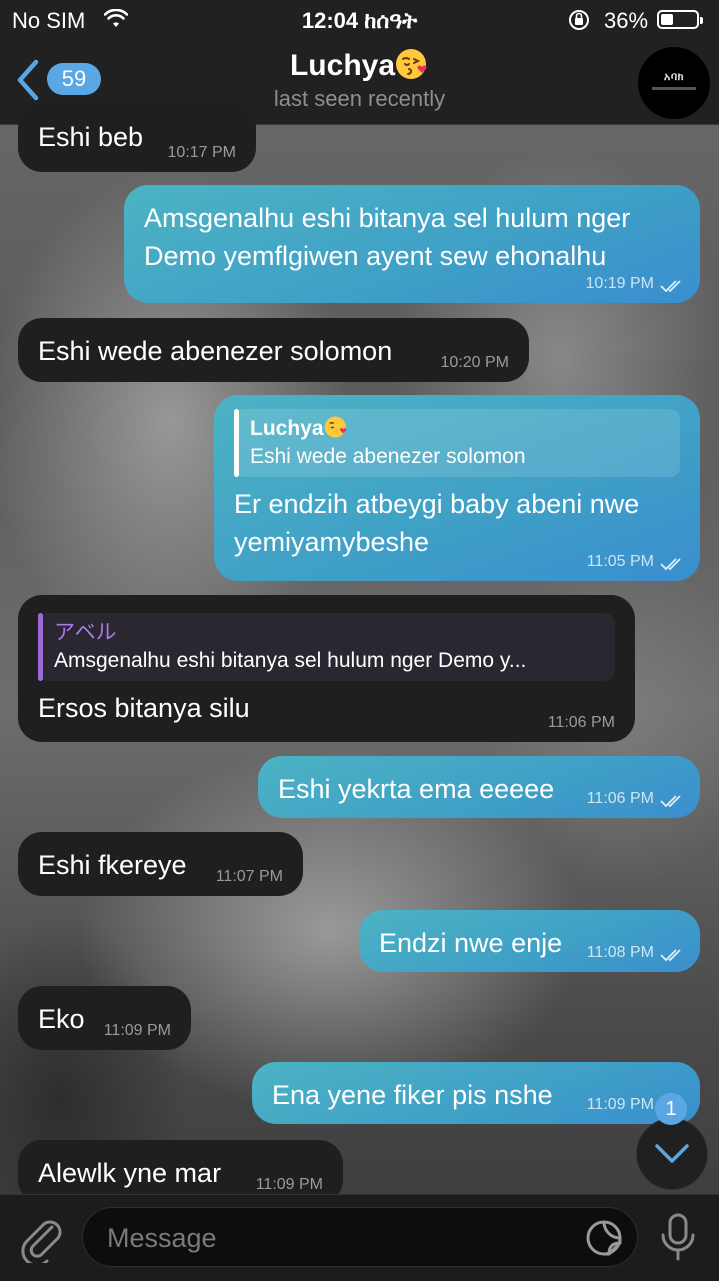  I want to click on chevron-down-icon, so click(672, 1153).